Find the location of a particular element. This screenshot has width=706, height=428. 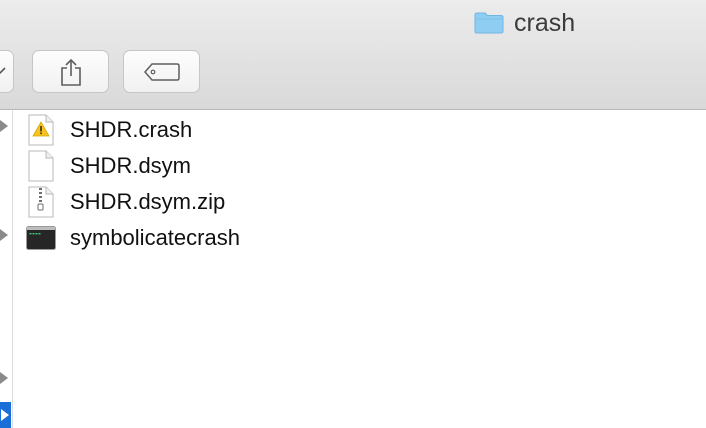

tags-button is located at coordinates (161, 71).